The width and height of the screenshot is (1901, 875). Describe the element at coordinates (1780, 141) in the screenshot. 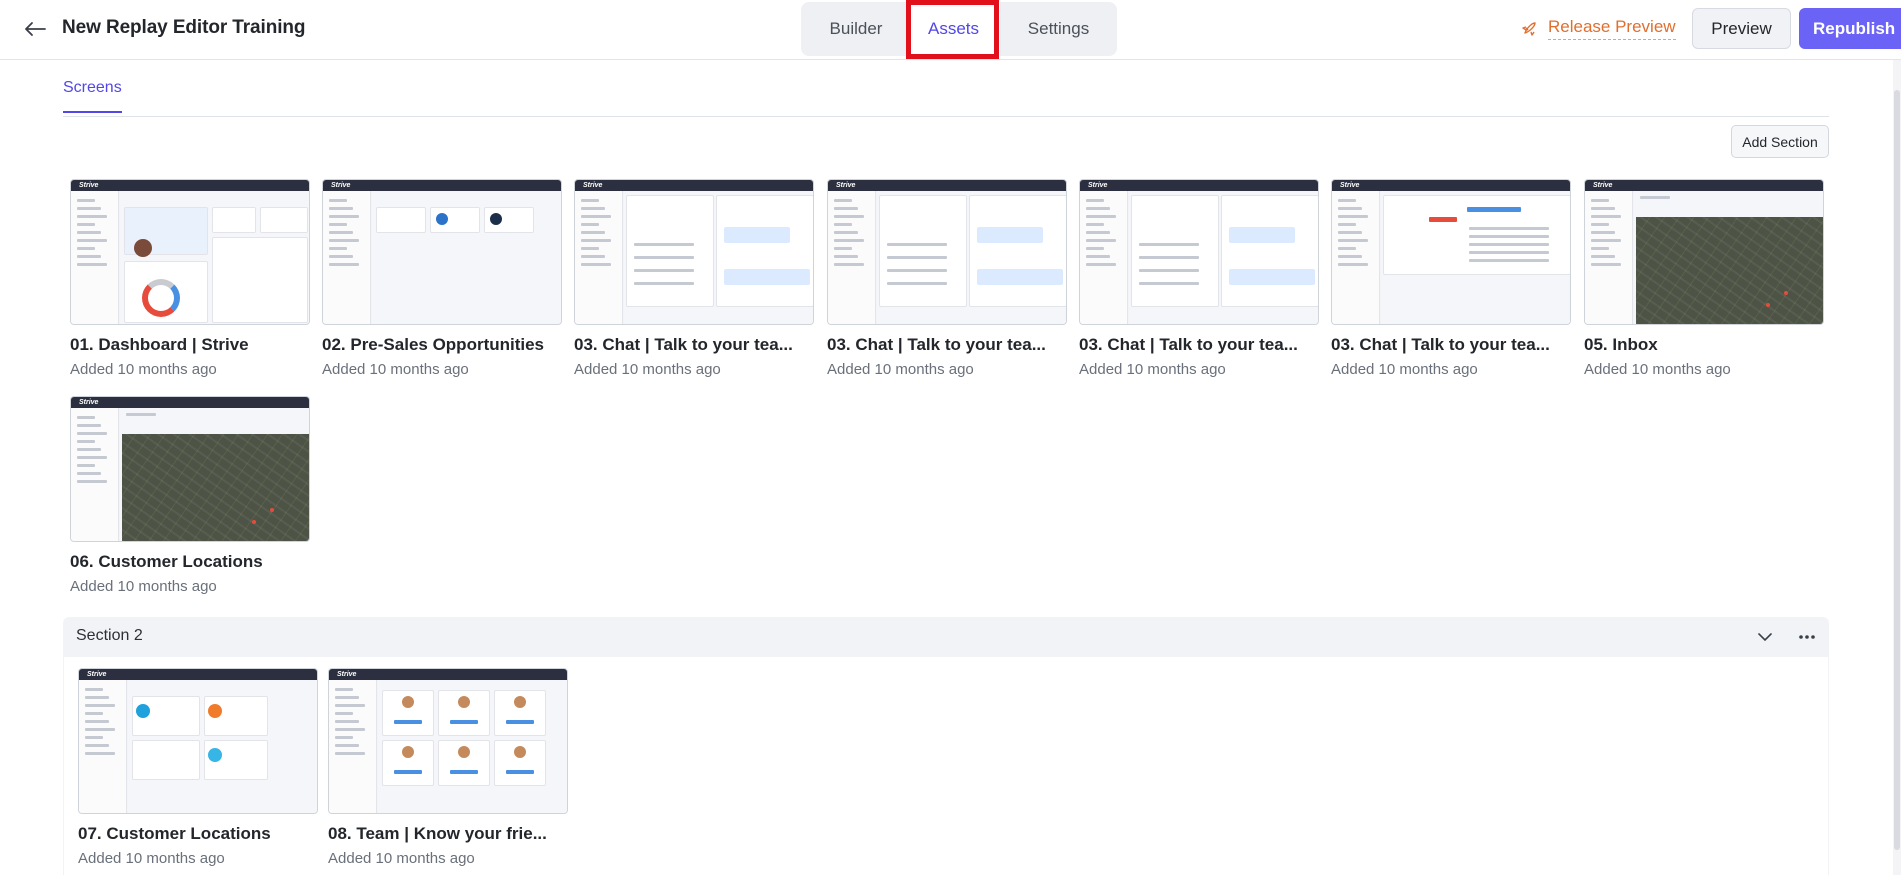

I see `add-section-button: Add Section` at that location.